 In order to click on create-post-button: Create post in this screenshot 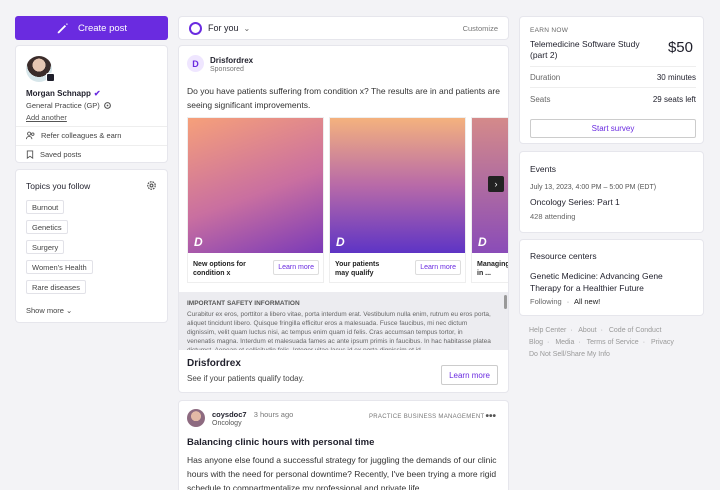, I will do `click(91, 28)`.